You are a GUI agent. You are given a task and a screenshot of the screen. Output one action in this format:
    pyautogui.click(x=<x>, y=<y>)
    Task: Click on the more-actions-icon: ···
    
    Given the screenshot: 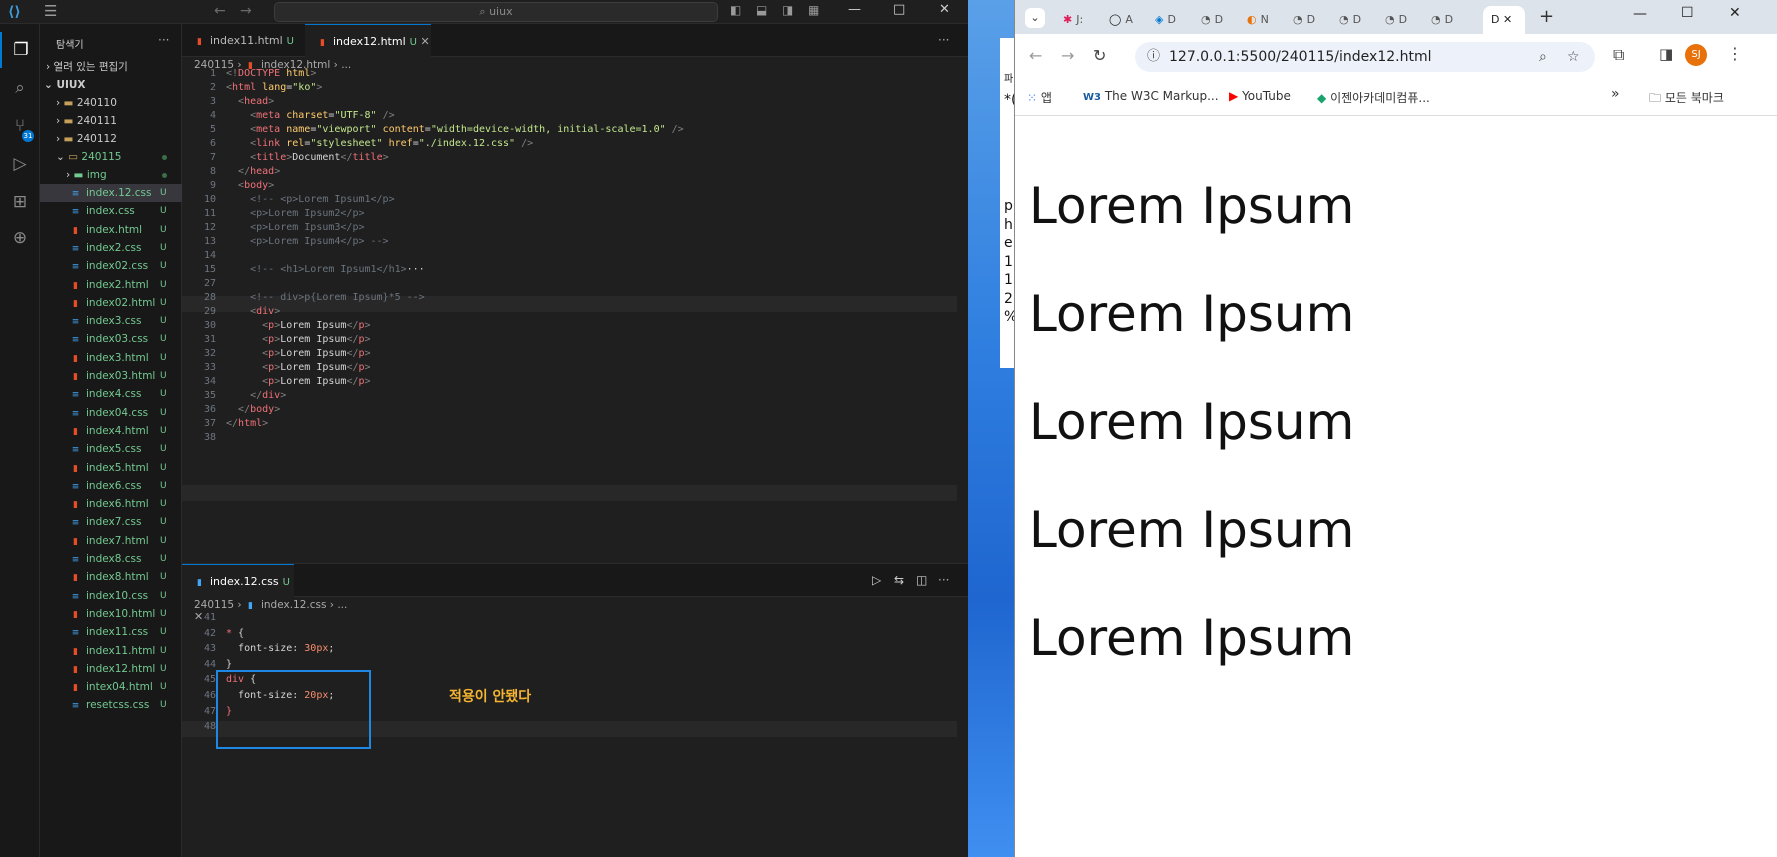 What is the action you would take?
    pyautogui.click(x=163, y=40)
    